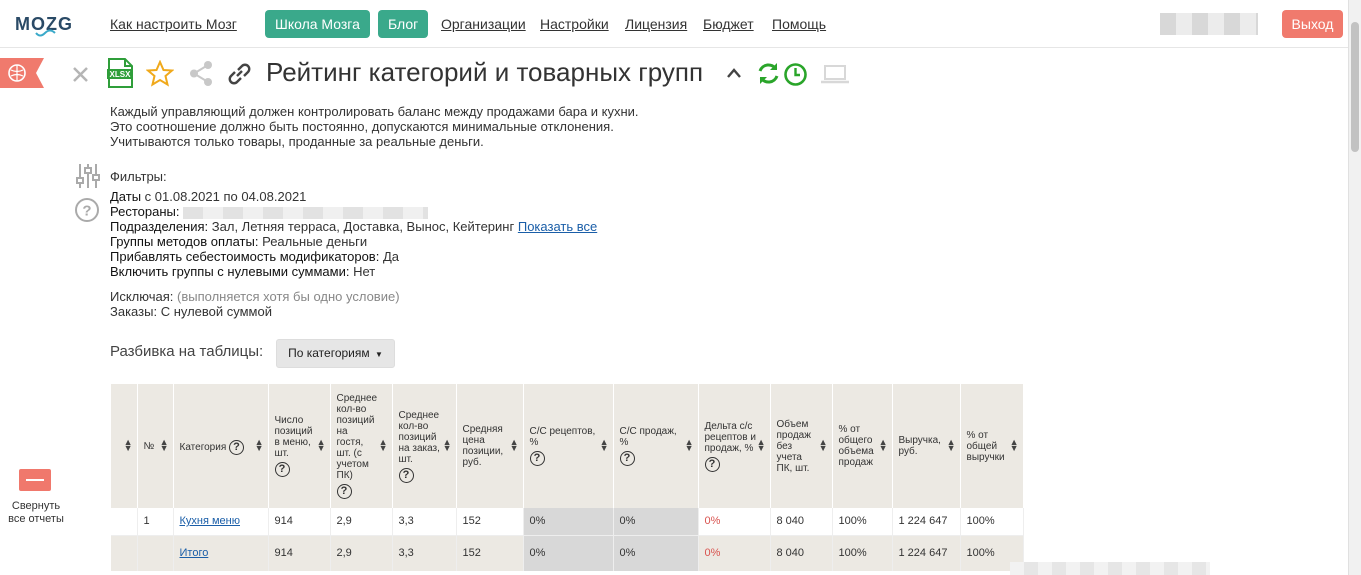  Describe the element at coordinates (142, 296) in the screenshot. I see `filter-excluding-label: Исключая:` at that location.